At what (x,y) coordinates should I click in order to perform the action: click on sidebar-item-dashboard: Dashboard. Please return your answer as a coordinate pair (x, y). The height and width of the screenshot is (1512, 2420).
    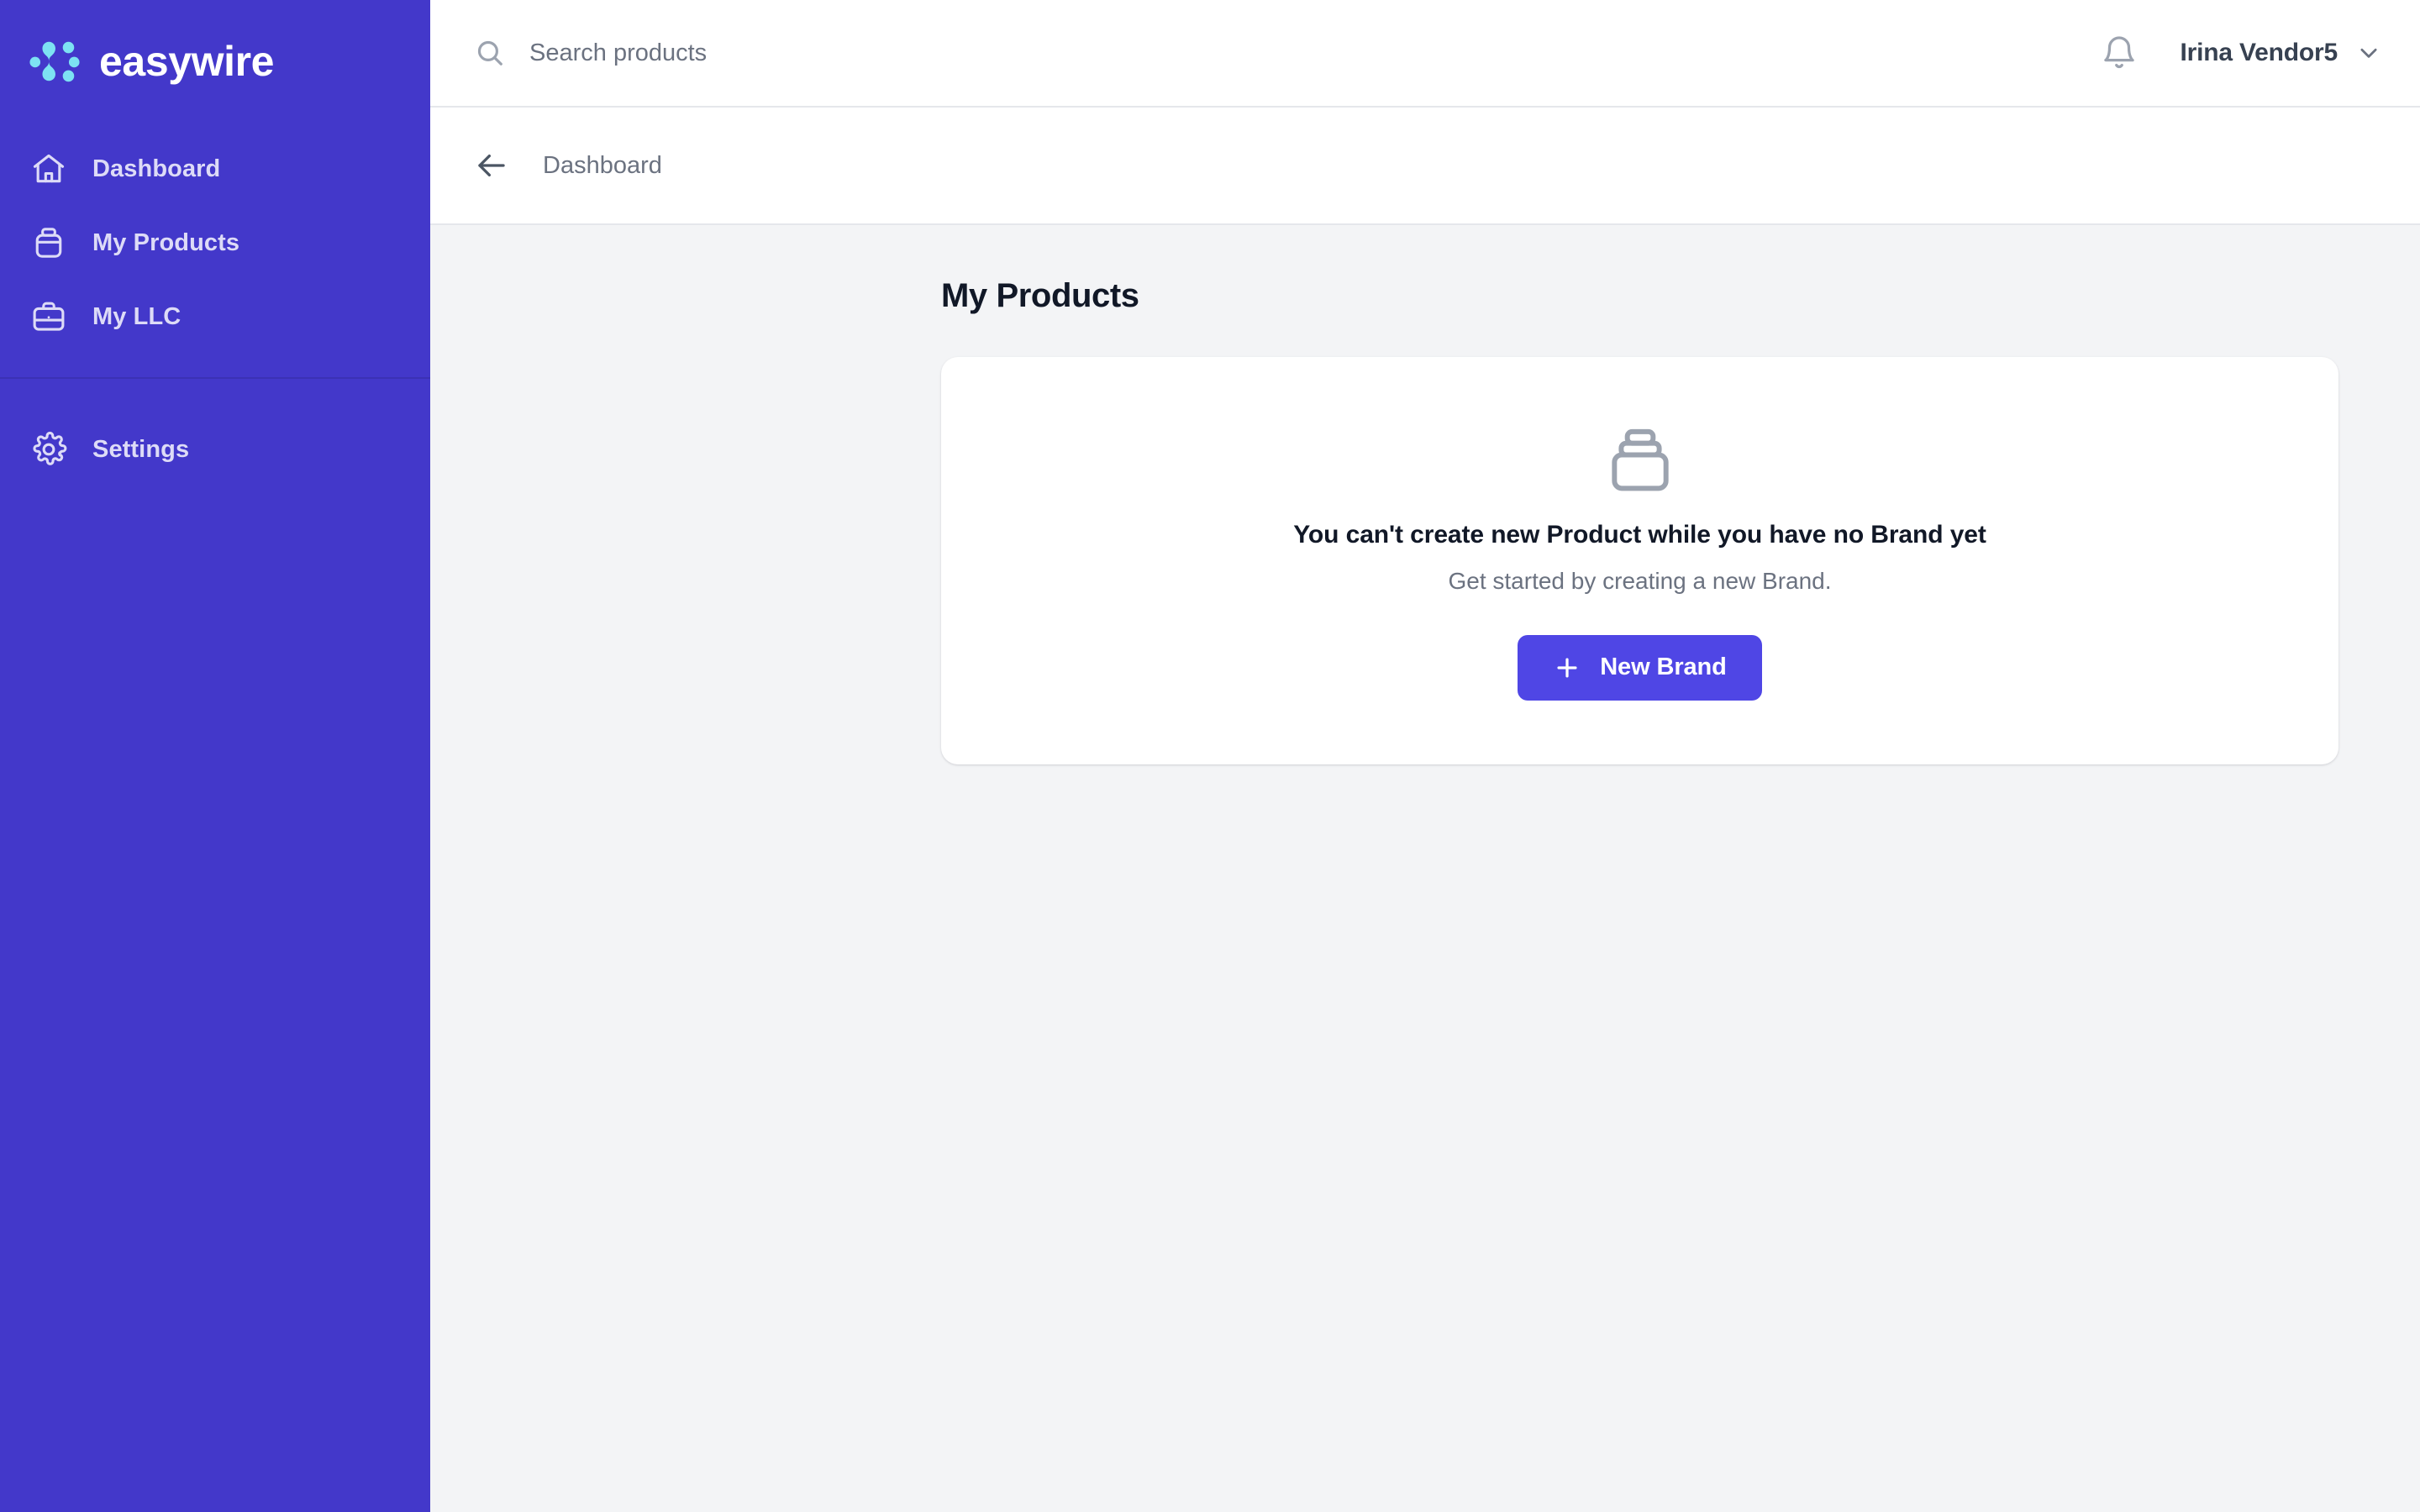
    Looking at the image, I should click on (215, 169).